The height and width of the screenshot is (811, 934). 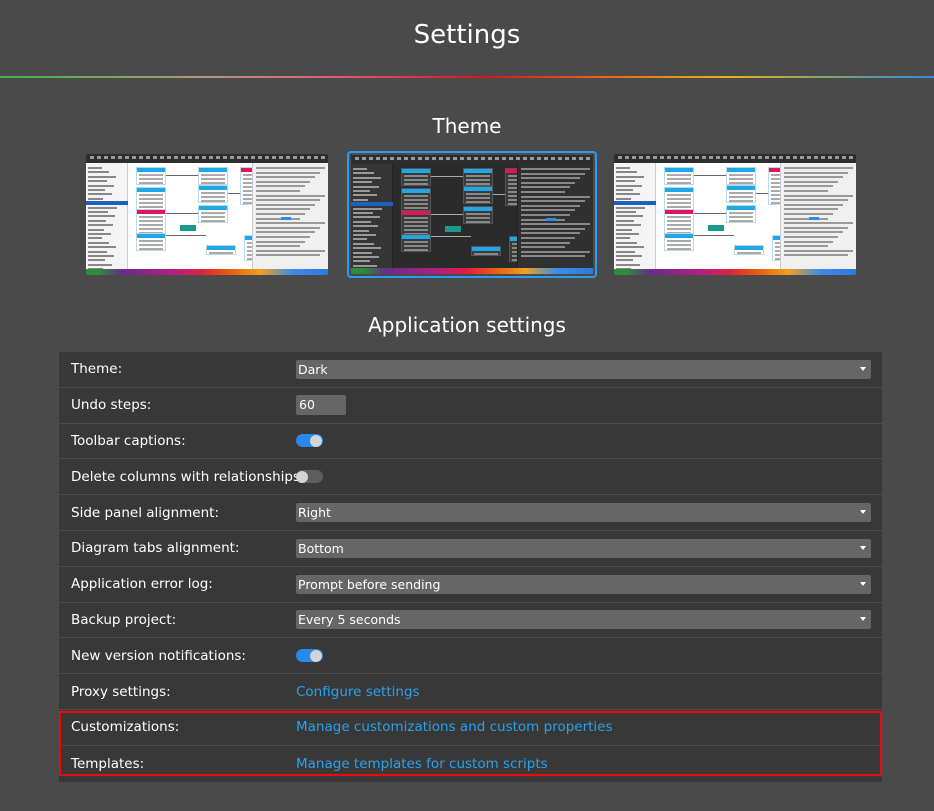 What do you see at coordinates (309, 656) in the screenshot?
I see `new-version-notifications-toggle` at bounding box center [309, 656].